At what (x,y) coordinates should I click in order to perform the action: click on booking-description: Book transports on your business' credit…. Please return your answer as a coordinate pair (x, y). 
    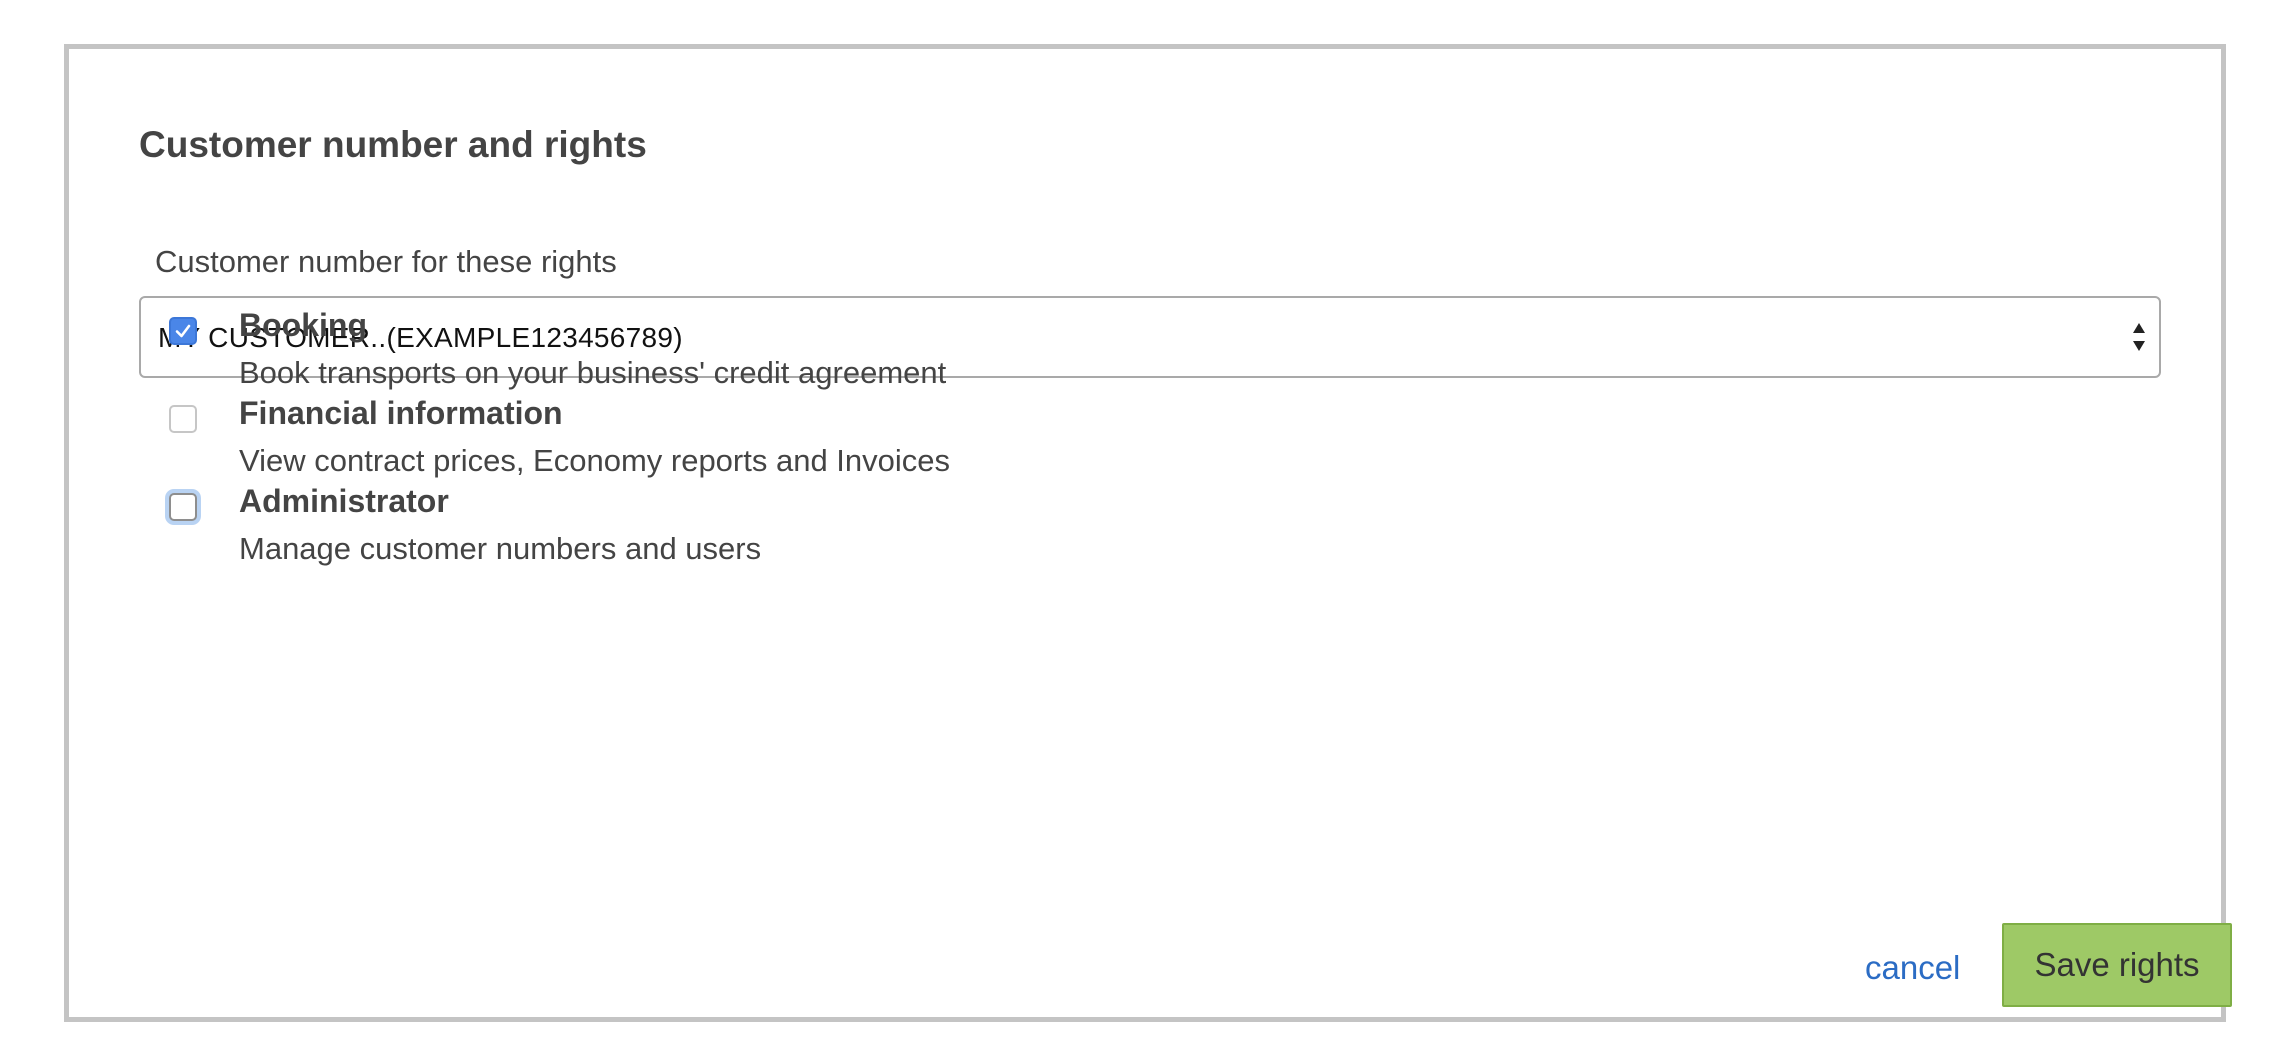
    Looking at the image, I should click on (593, 372).